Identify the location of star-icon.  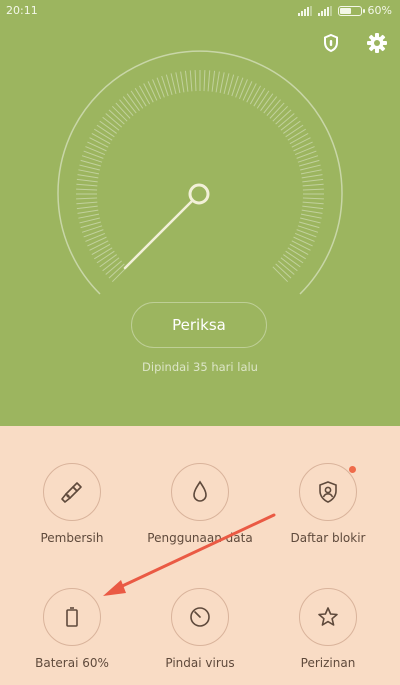
(328, 616).